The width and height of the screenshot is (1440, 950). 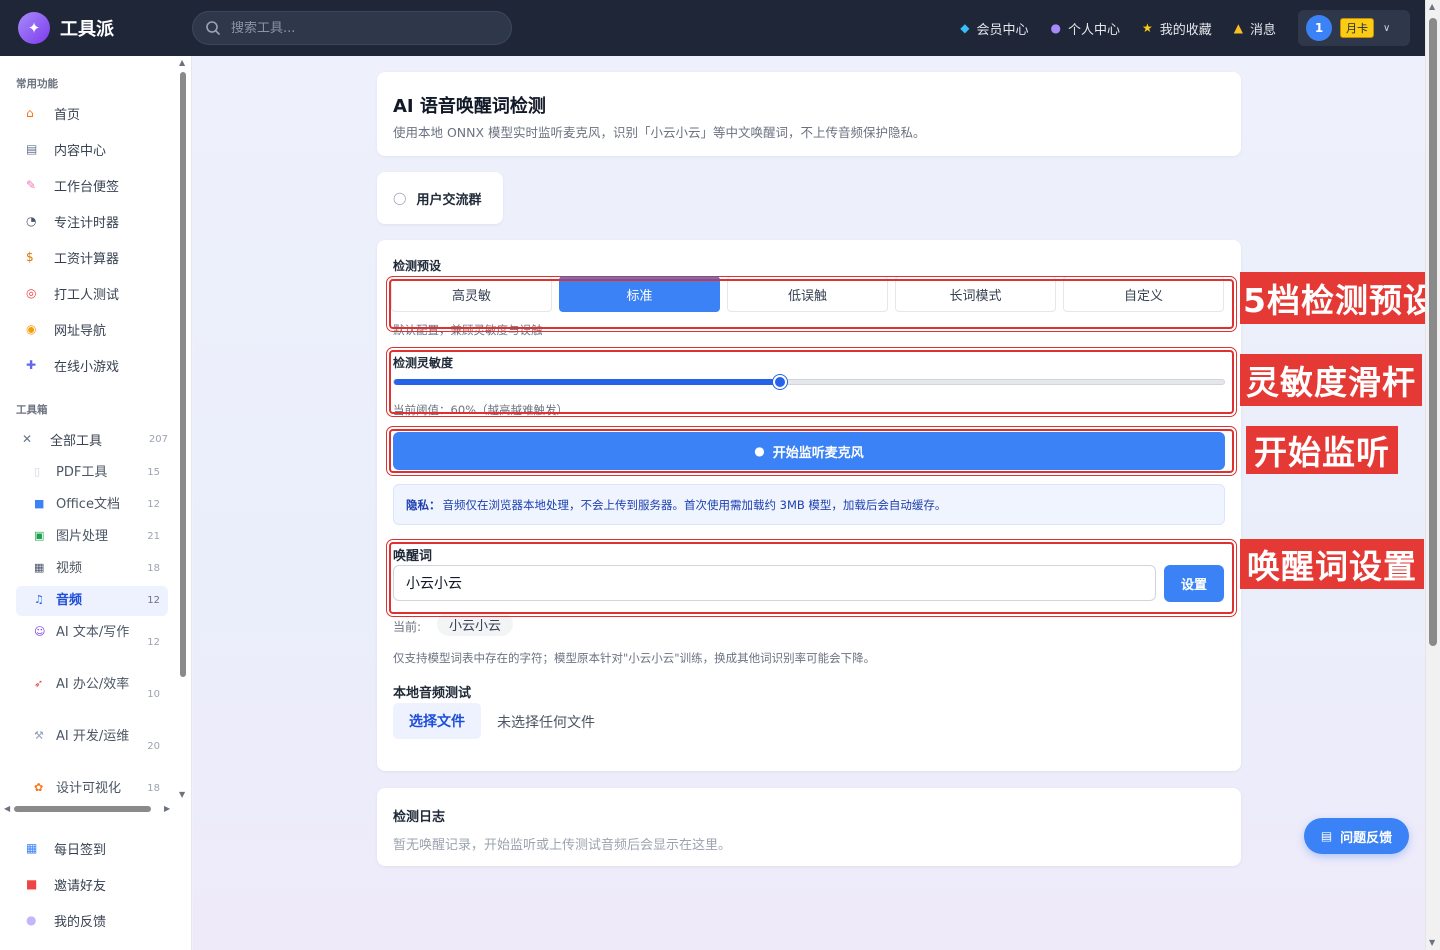 What do you see at coordinates (37, 84) in the screenshot?
I see `sidebar-section-common: 常用功能` at bounding box center [37, 84].